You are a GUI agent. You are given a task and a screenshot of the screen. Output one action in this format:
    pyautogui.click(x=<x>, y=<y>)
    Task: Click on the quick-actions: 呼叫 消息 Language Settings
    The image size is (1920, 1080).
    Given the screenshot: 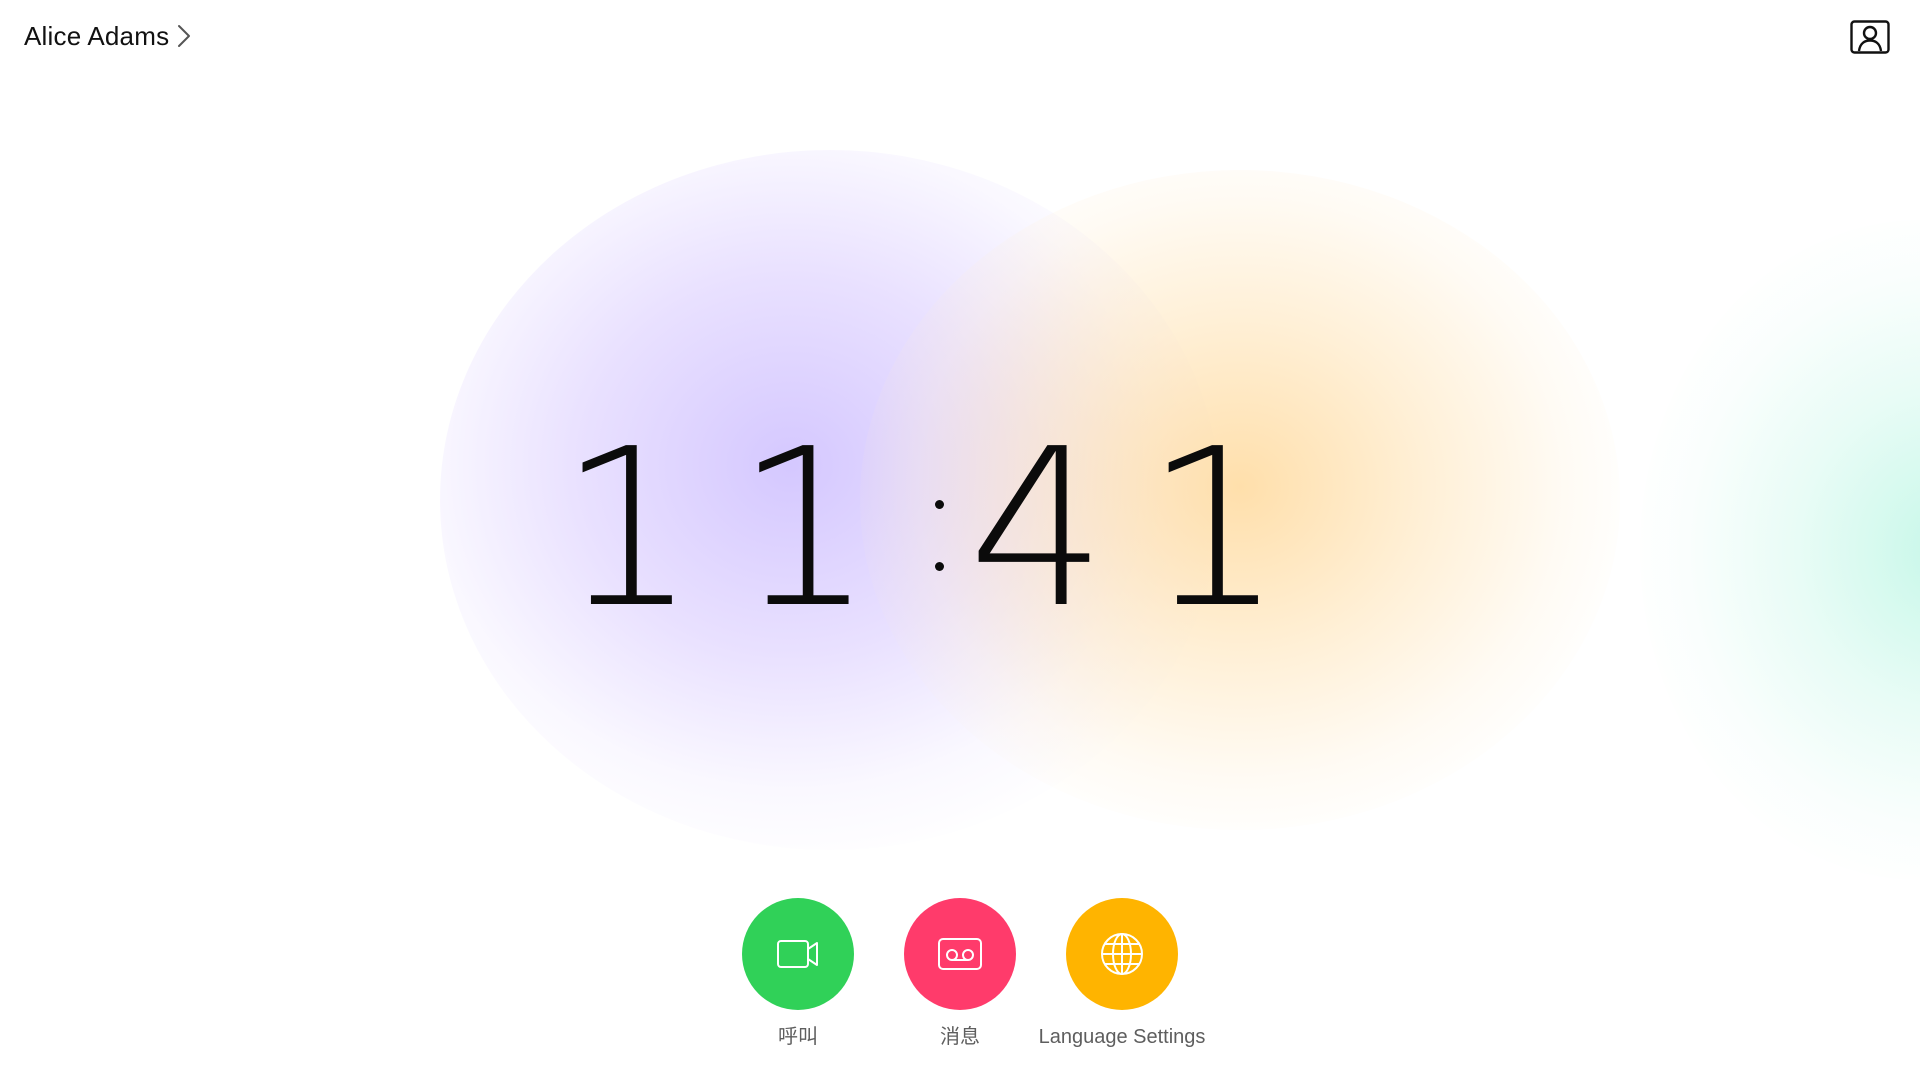 What is the action you would take?
    pyautogui.click(x=960, y=974)
    